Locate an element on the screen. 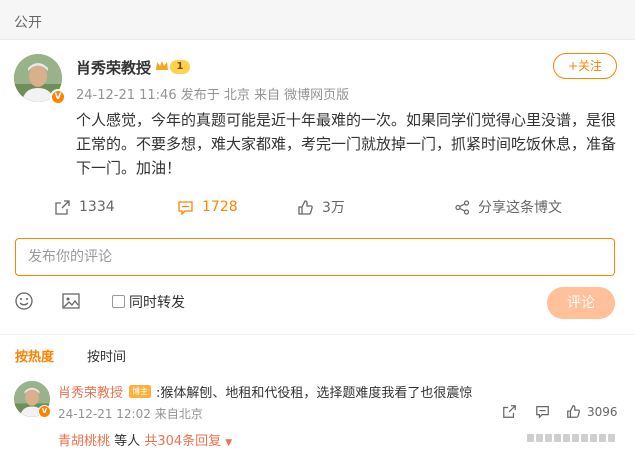  section-divider is located at coordinates (317, 334).